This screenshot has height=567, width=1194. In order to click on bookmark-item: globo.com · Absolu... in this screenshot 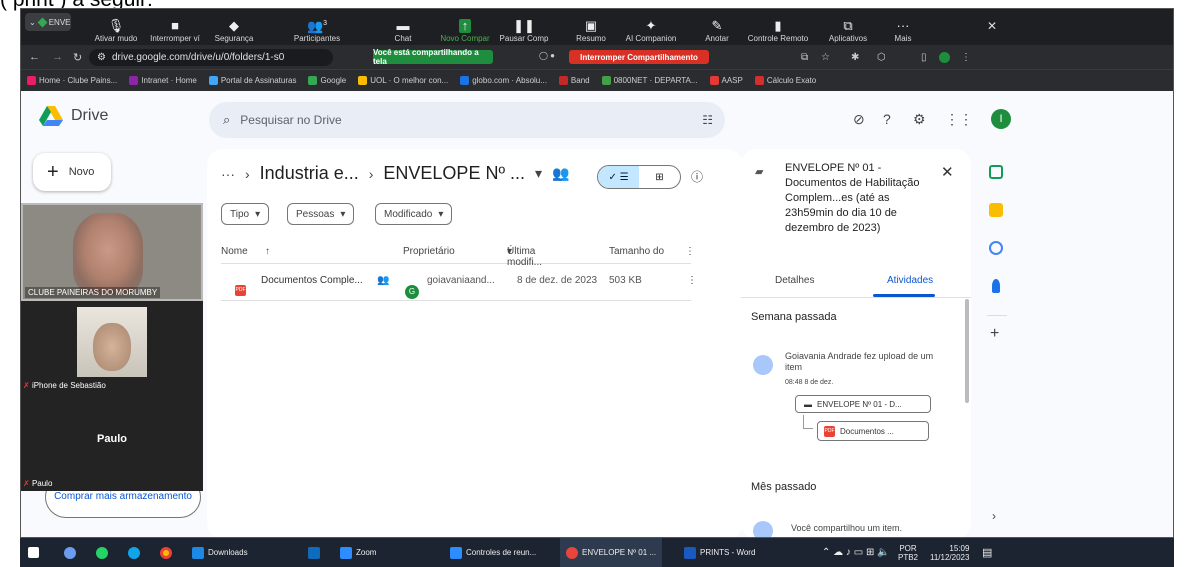, I will do `click(503, 80)`.